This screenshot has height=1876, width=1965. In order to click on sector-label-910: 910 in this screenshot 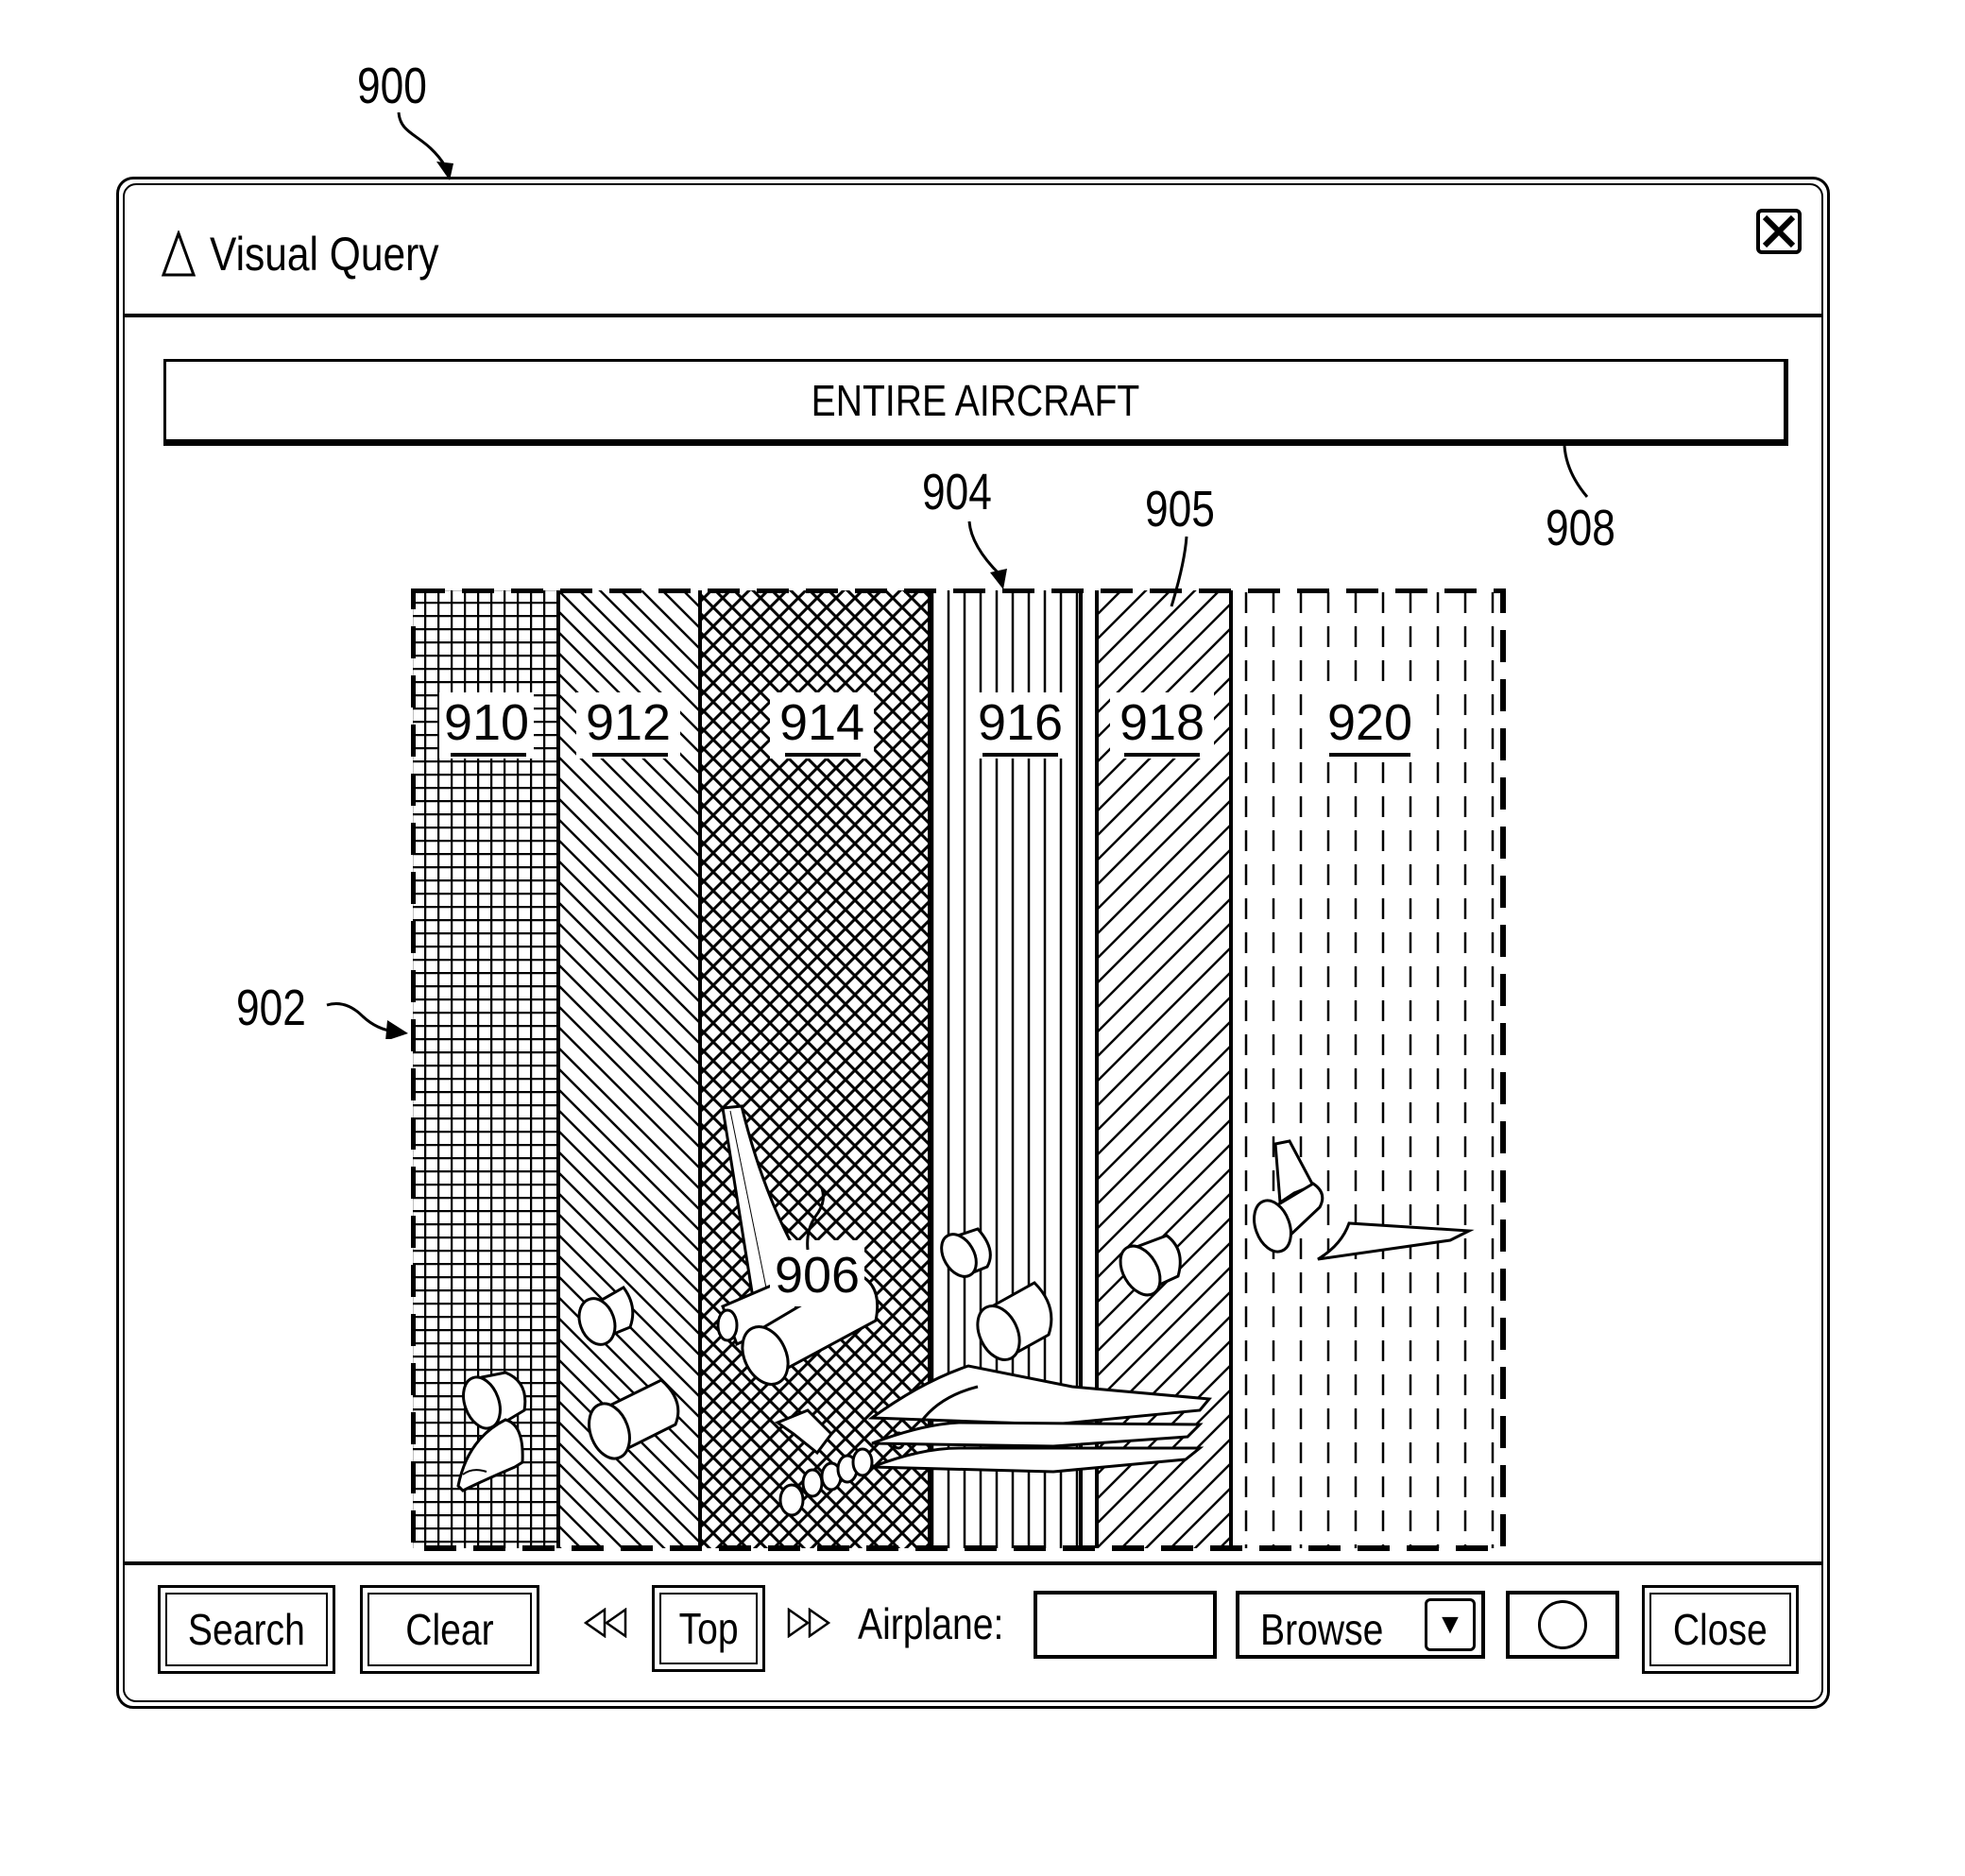, I will do `click(486, 722)`.